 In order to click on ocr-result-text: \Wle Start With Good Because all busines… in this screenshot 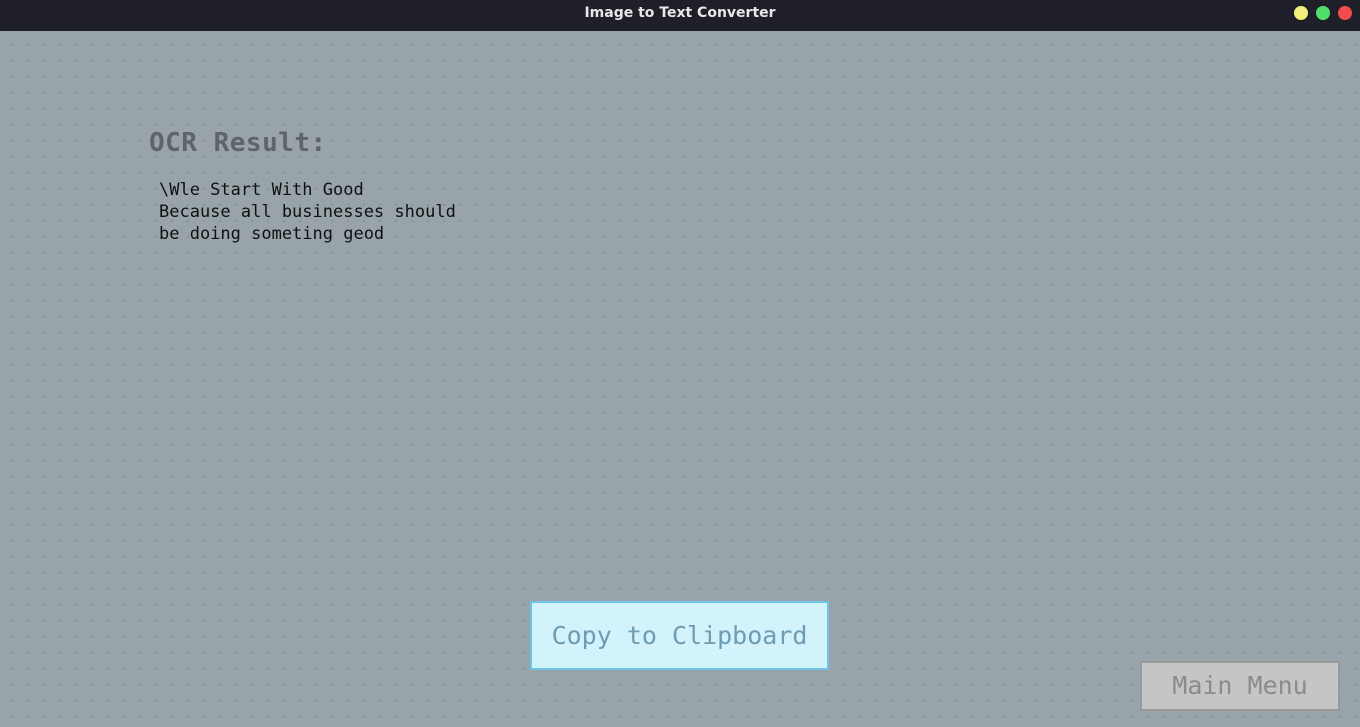, I will do `click(307, 212)`.